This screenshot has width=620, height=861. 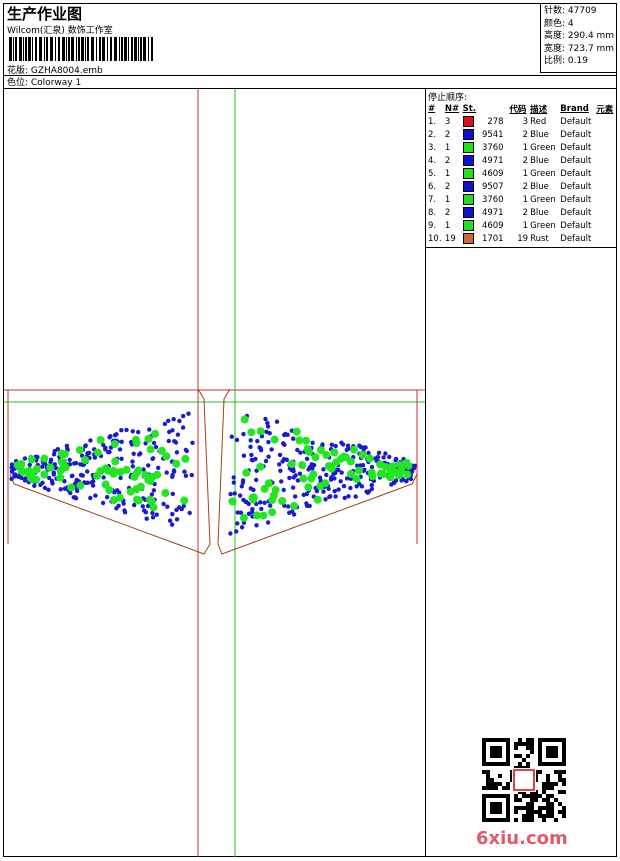 I want to click on cell-needle: 3, so click(x=447, y=121).